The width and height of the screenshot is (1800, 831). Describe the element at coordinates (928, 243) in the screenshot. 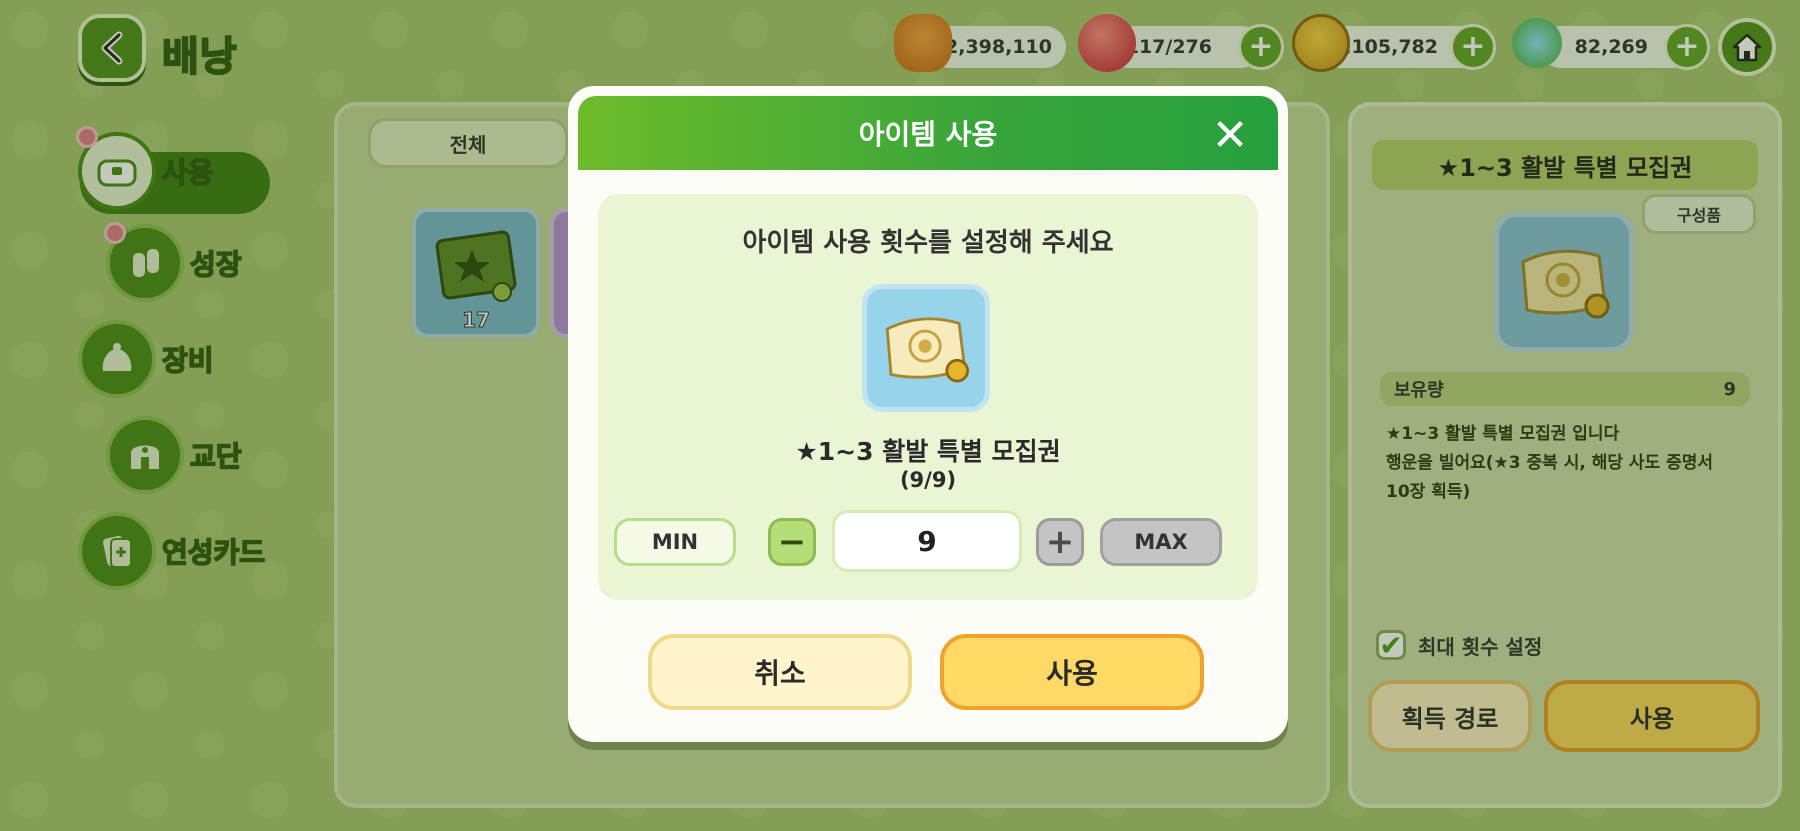

I see `dialog-prompt: 아이템 사용 횟수를 설정해 주세요` at that location.